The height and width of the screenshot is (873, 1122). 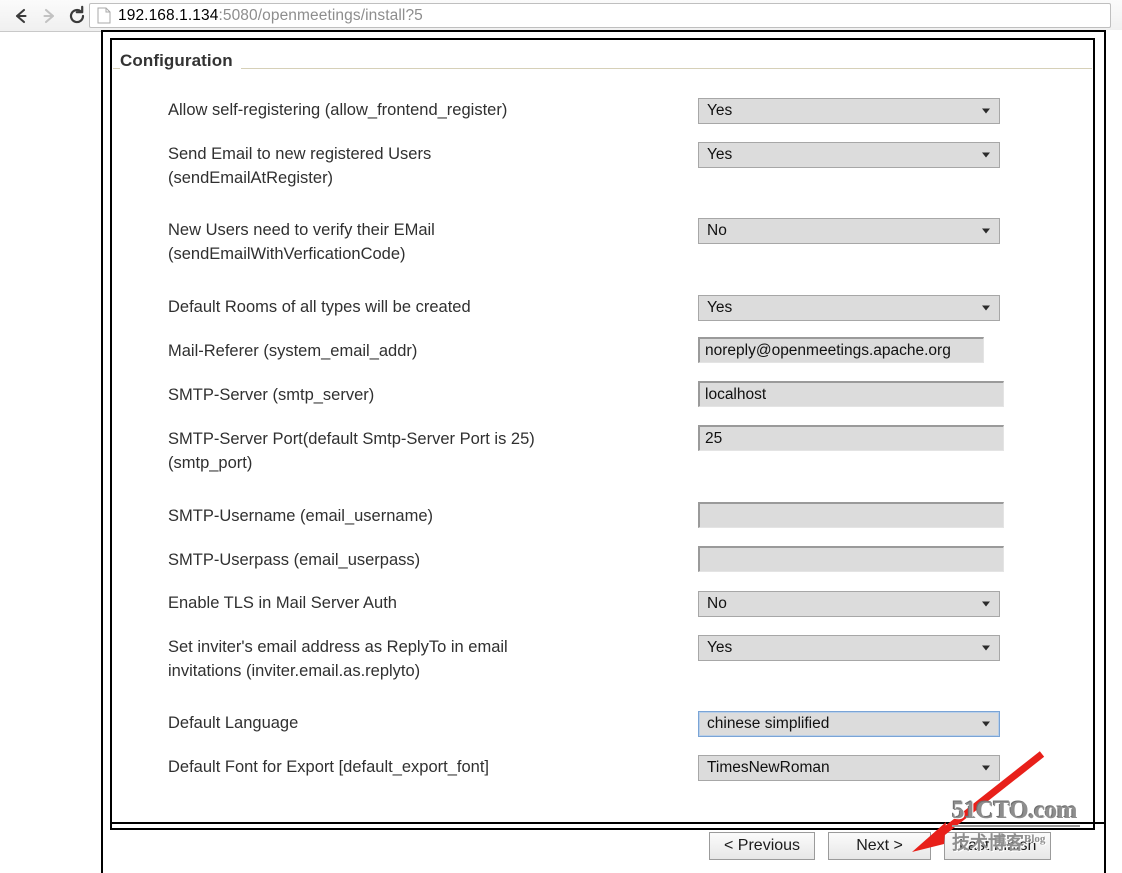 I want to click on email-userpass-input, so click(x=851, y=559).